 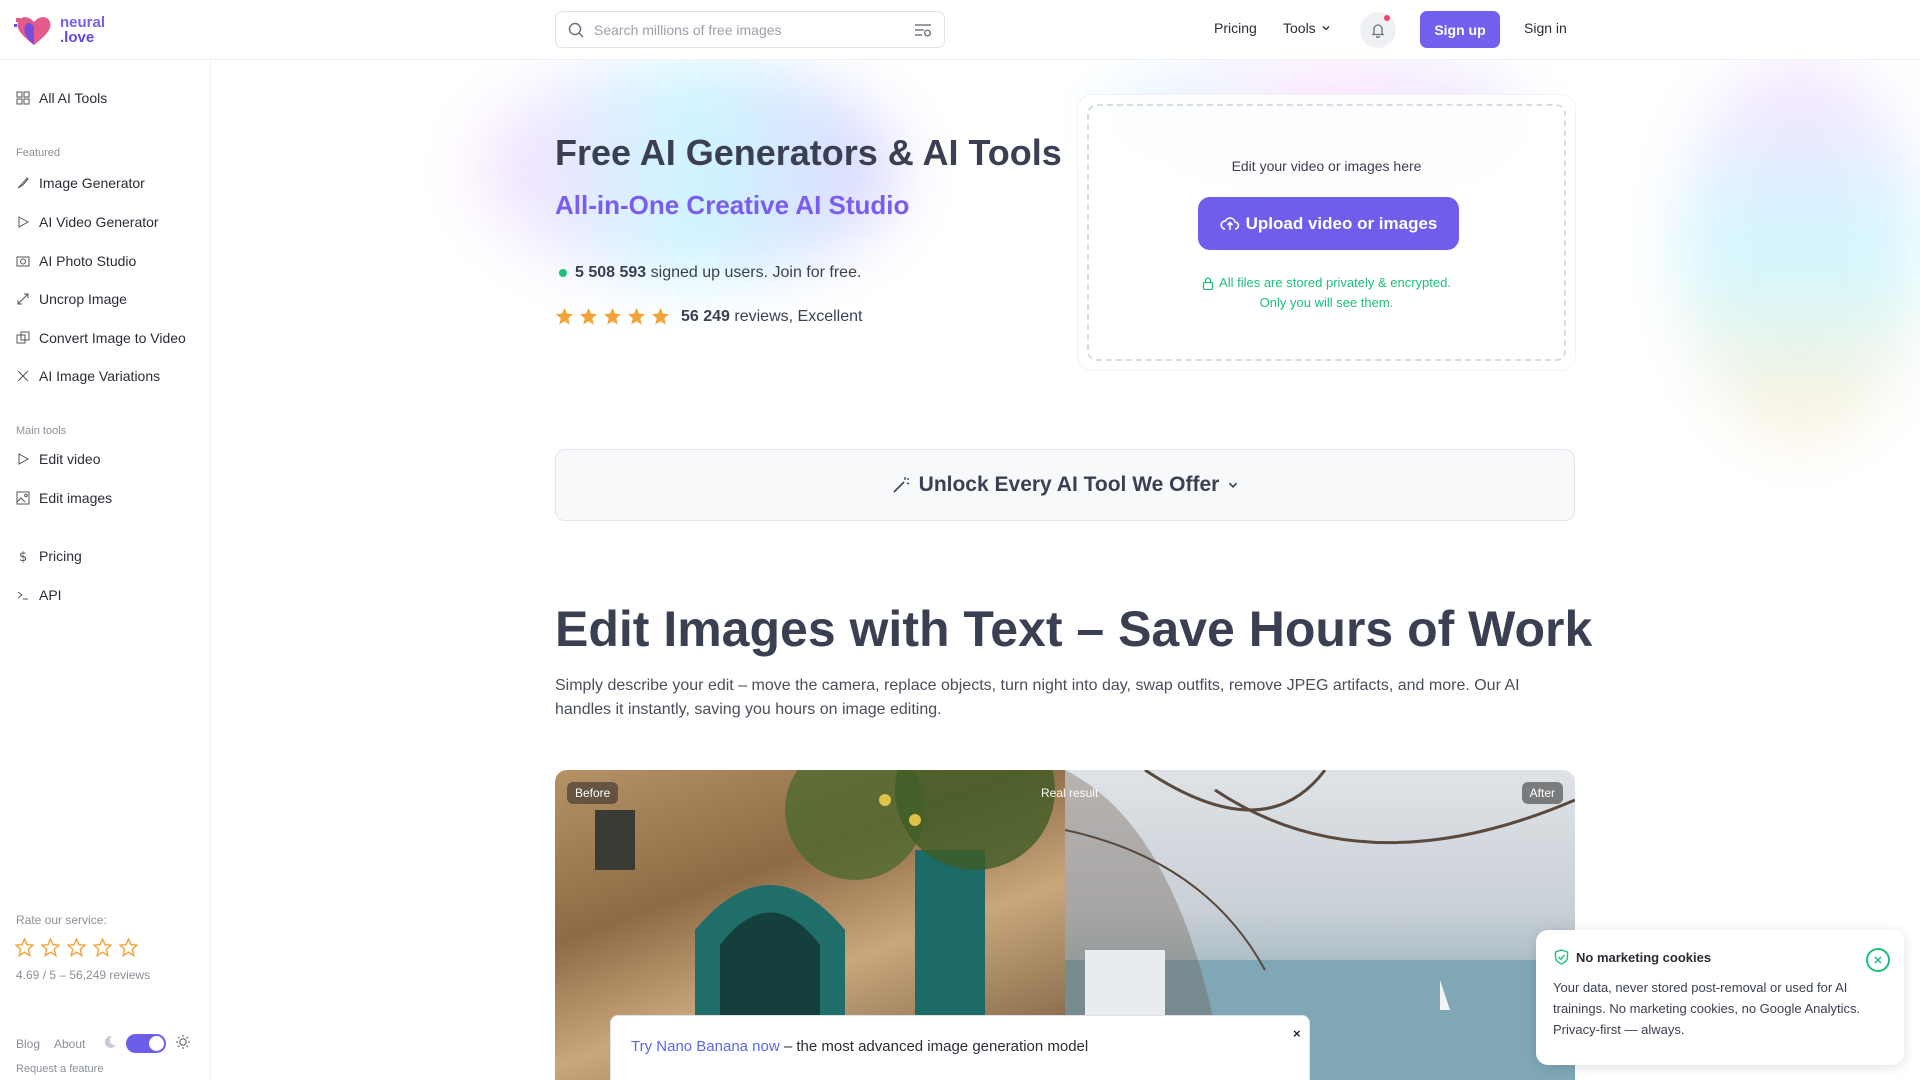 What do you see at coordinates (23, 498) in the screenshot?
I see `image-icon` at bounding box center [23, 498].